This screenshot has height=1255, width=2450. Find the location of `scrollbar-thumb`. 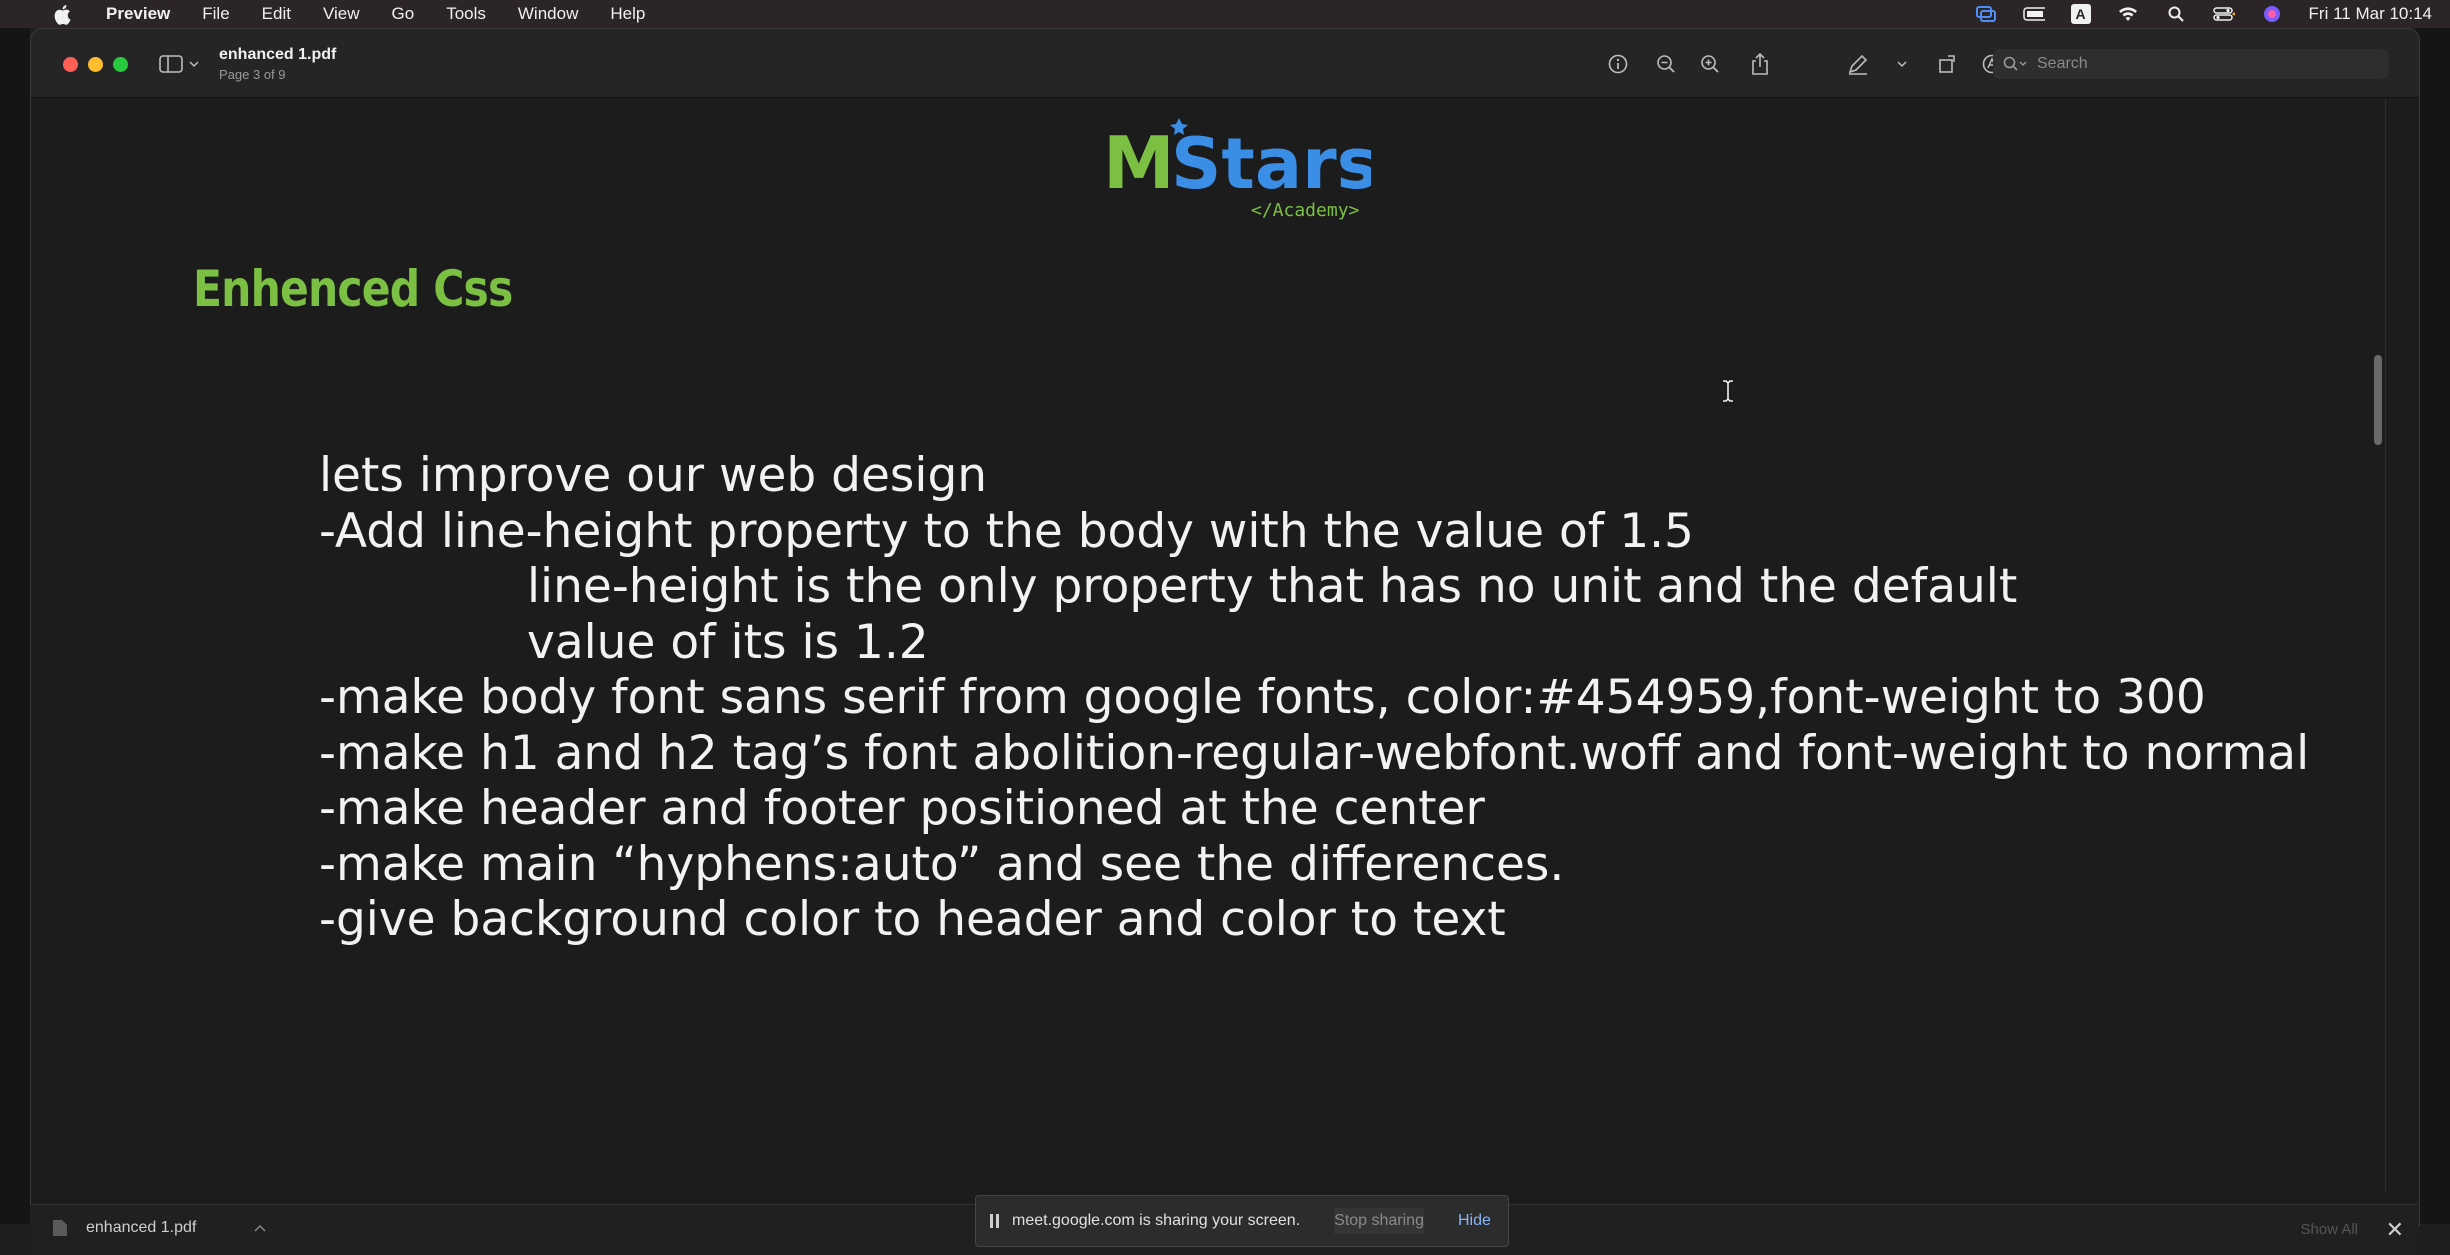

scrollbar-thumb is located at coordinates (2378, 400).